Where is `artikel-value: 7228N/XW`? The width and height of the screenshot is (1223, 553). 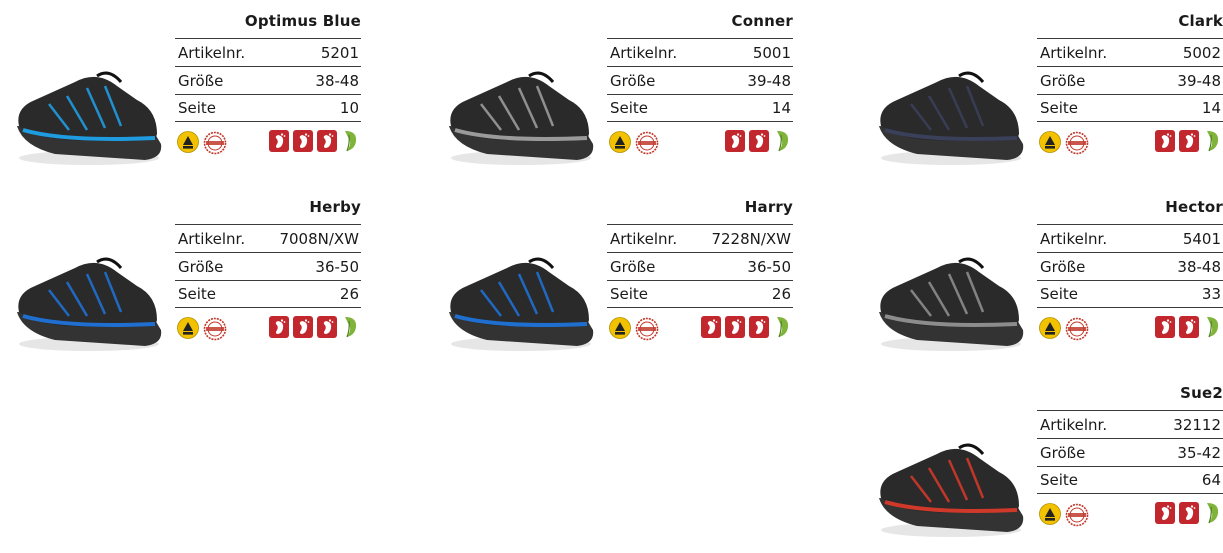
artikel-value: 7228N/XW is located at coordinates (751, 238).